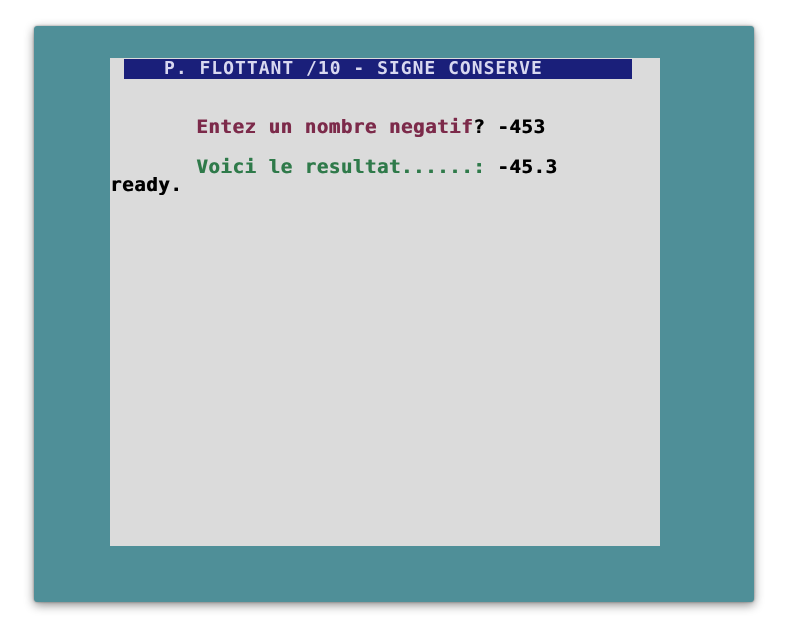 The width and height of the screenshot is (788, 644). I want to click on ready-prompt: ready., so click(146, 185).